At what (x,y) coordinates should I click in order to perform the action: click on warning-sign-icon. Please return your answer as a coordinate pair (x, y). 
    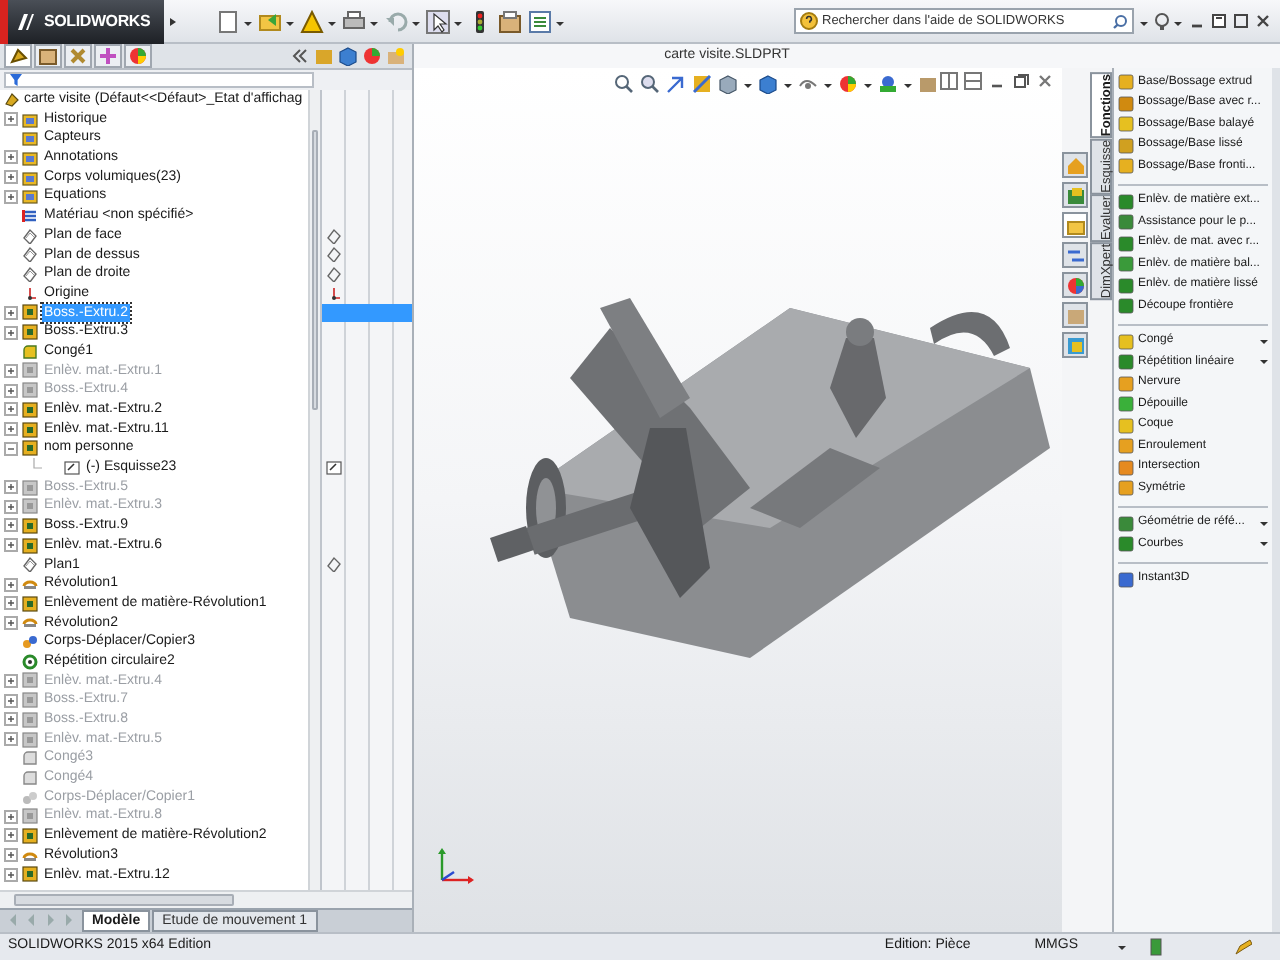
    Looking at the image, I should click on (312, 21).